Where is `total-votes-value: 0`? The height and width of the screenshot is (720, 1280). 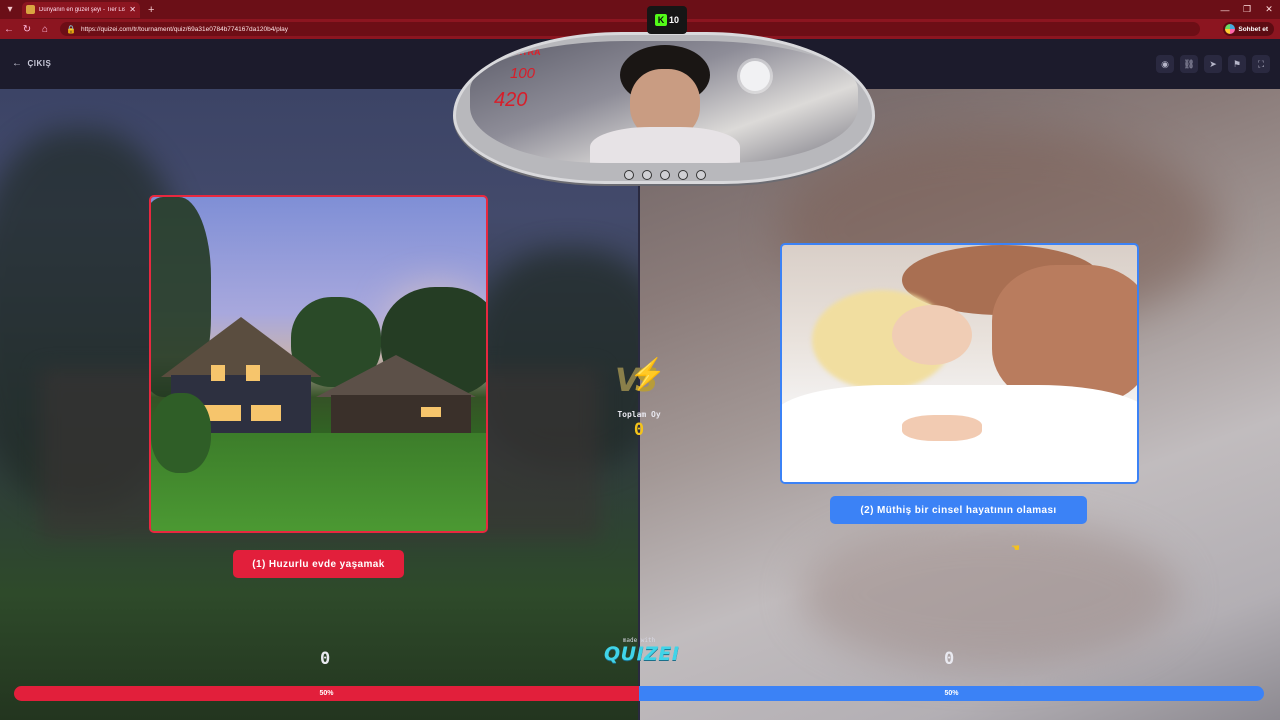 total-votes-value: 0 is located at coordinates (639, 430).